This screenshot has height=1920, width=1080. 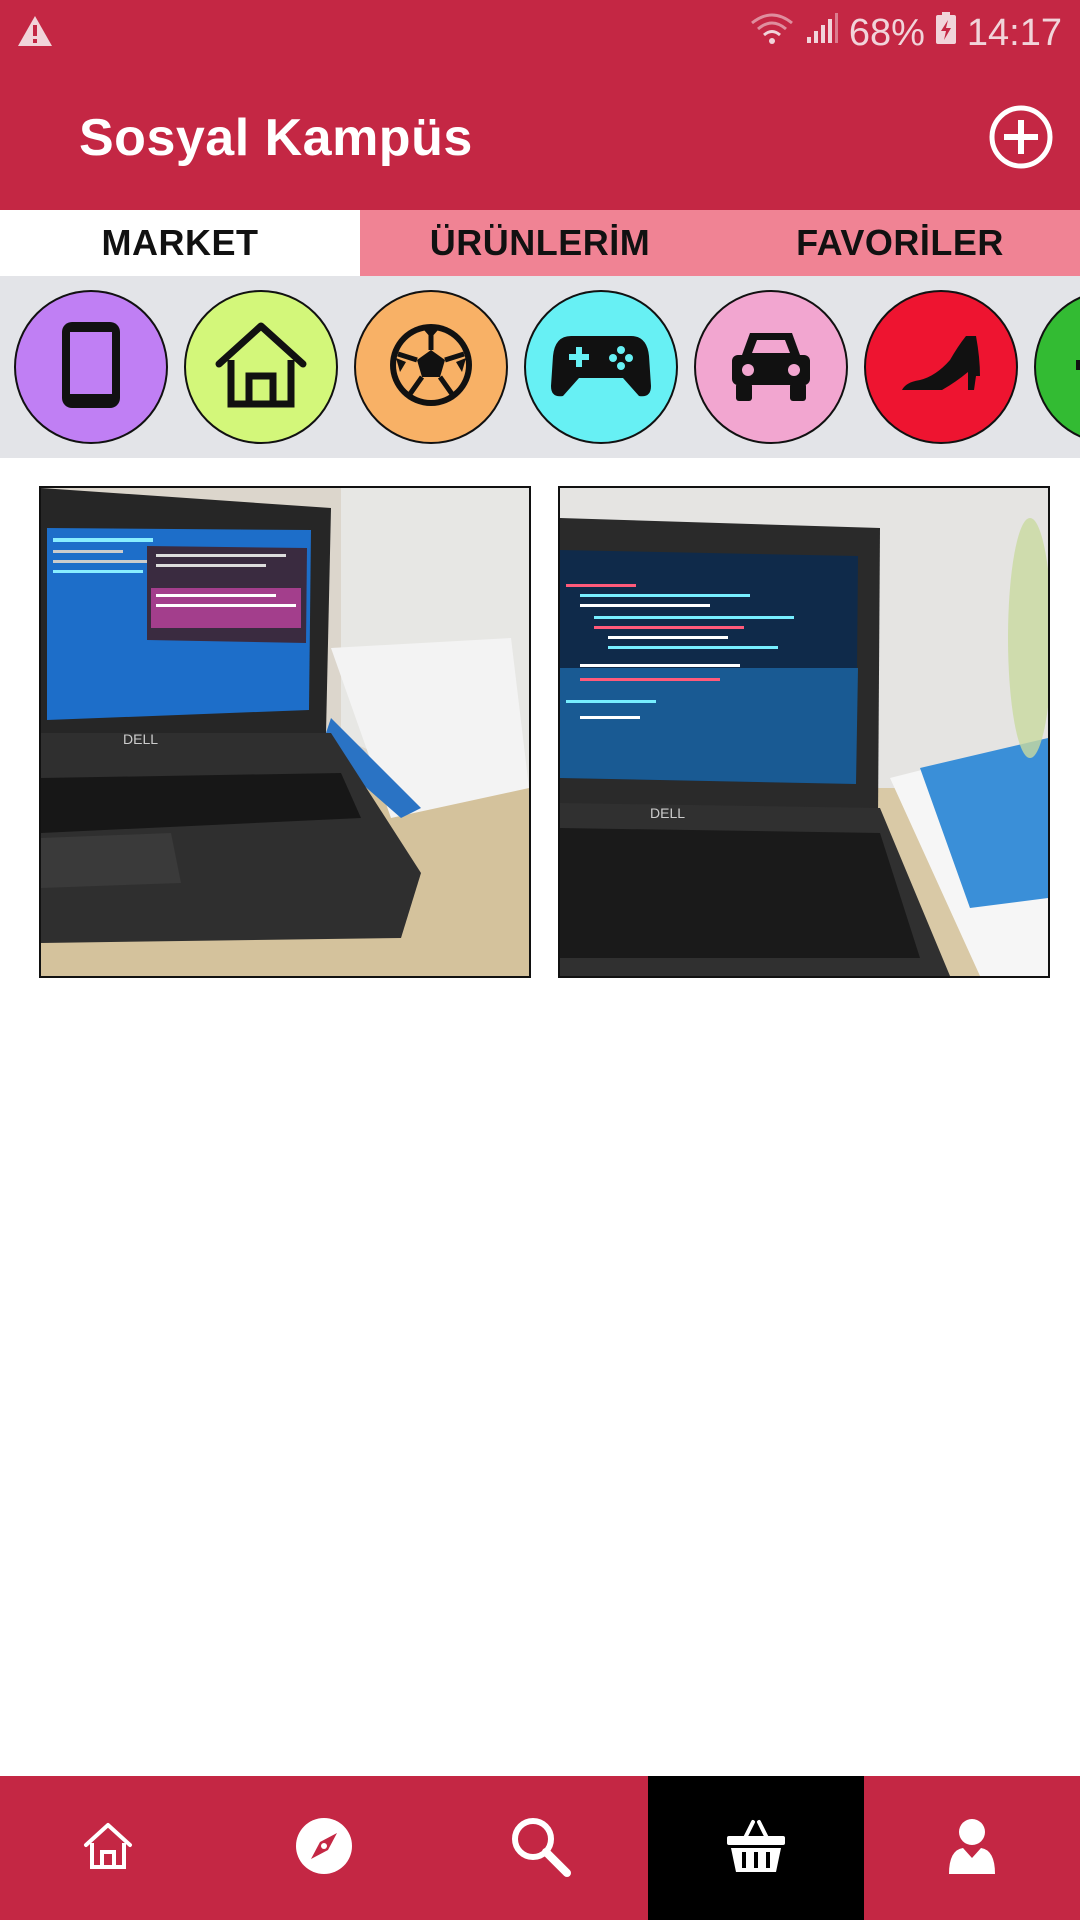 I want to click on search-icon, so click(x=540, y=1848).